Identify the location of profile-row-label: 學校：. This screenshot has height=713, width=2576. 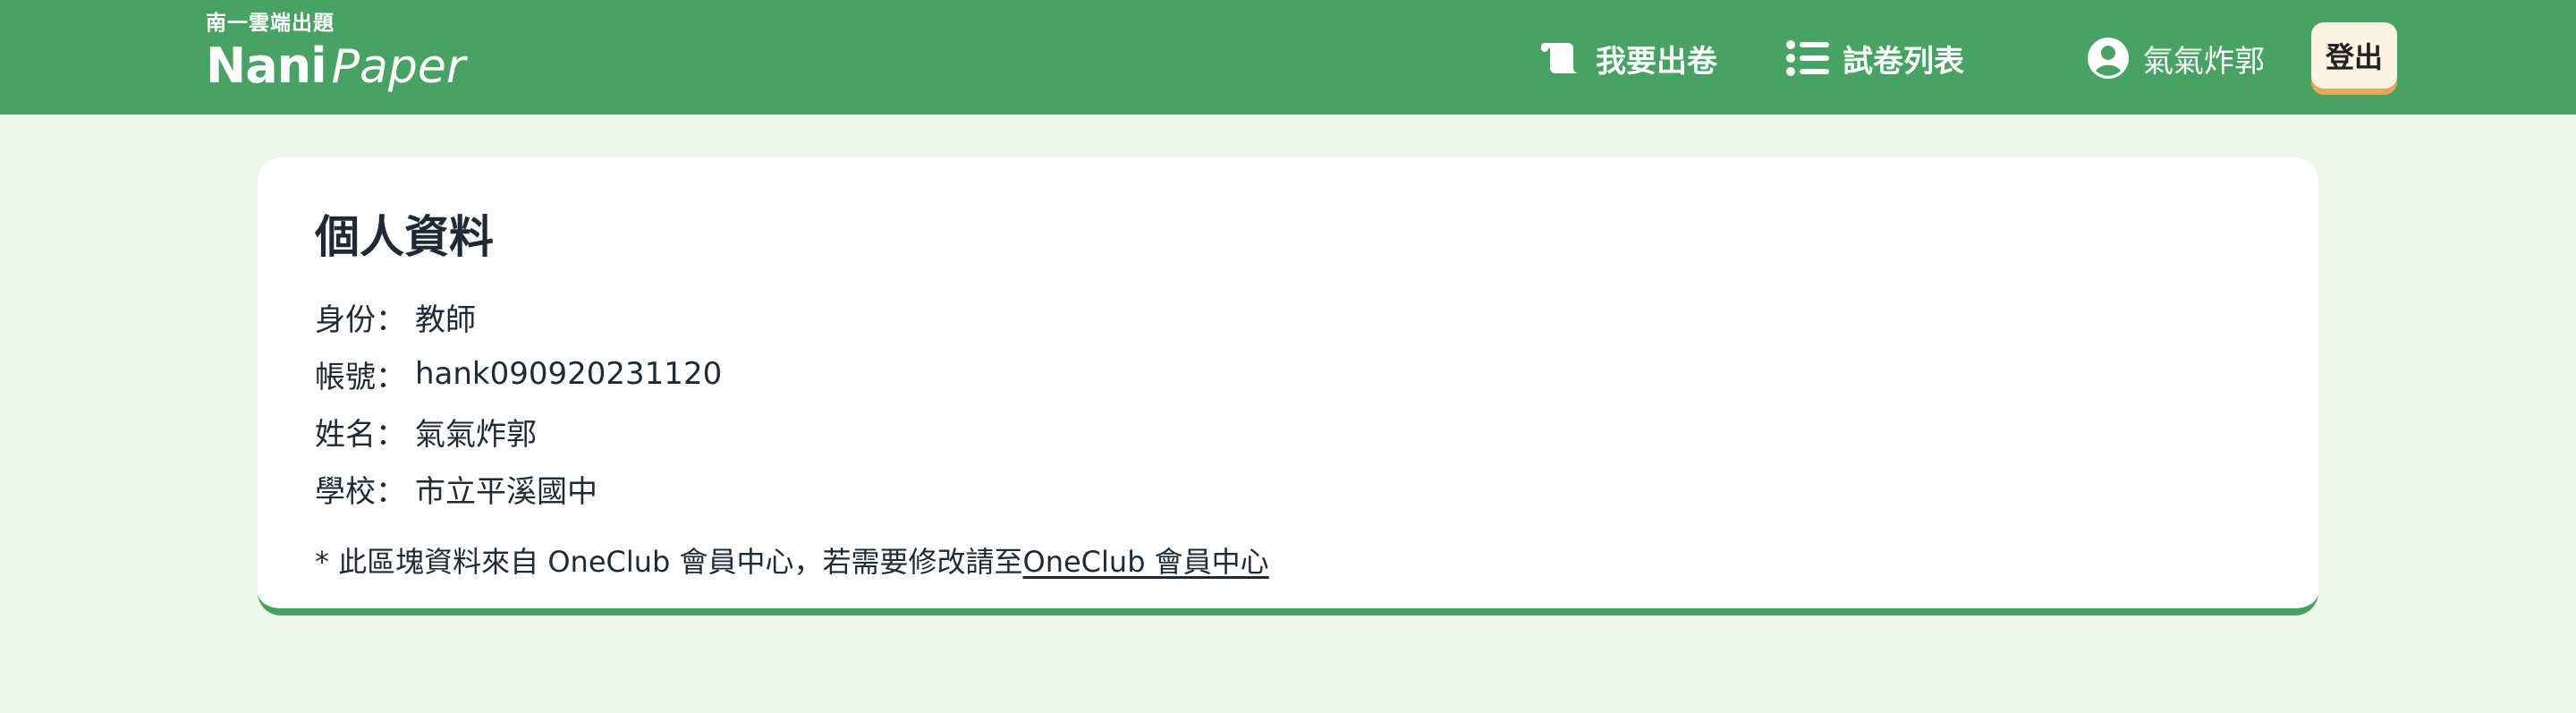
(360, 492).